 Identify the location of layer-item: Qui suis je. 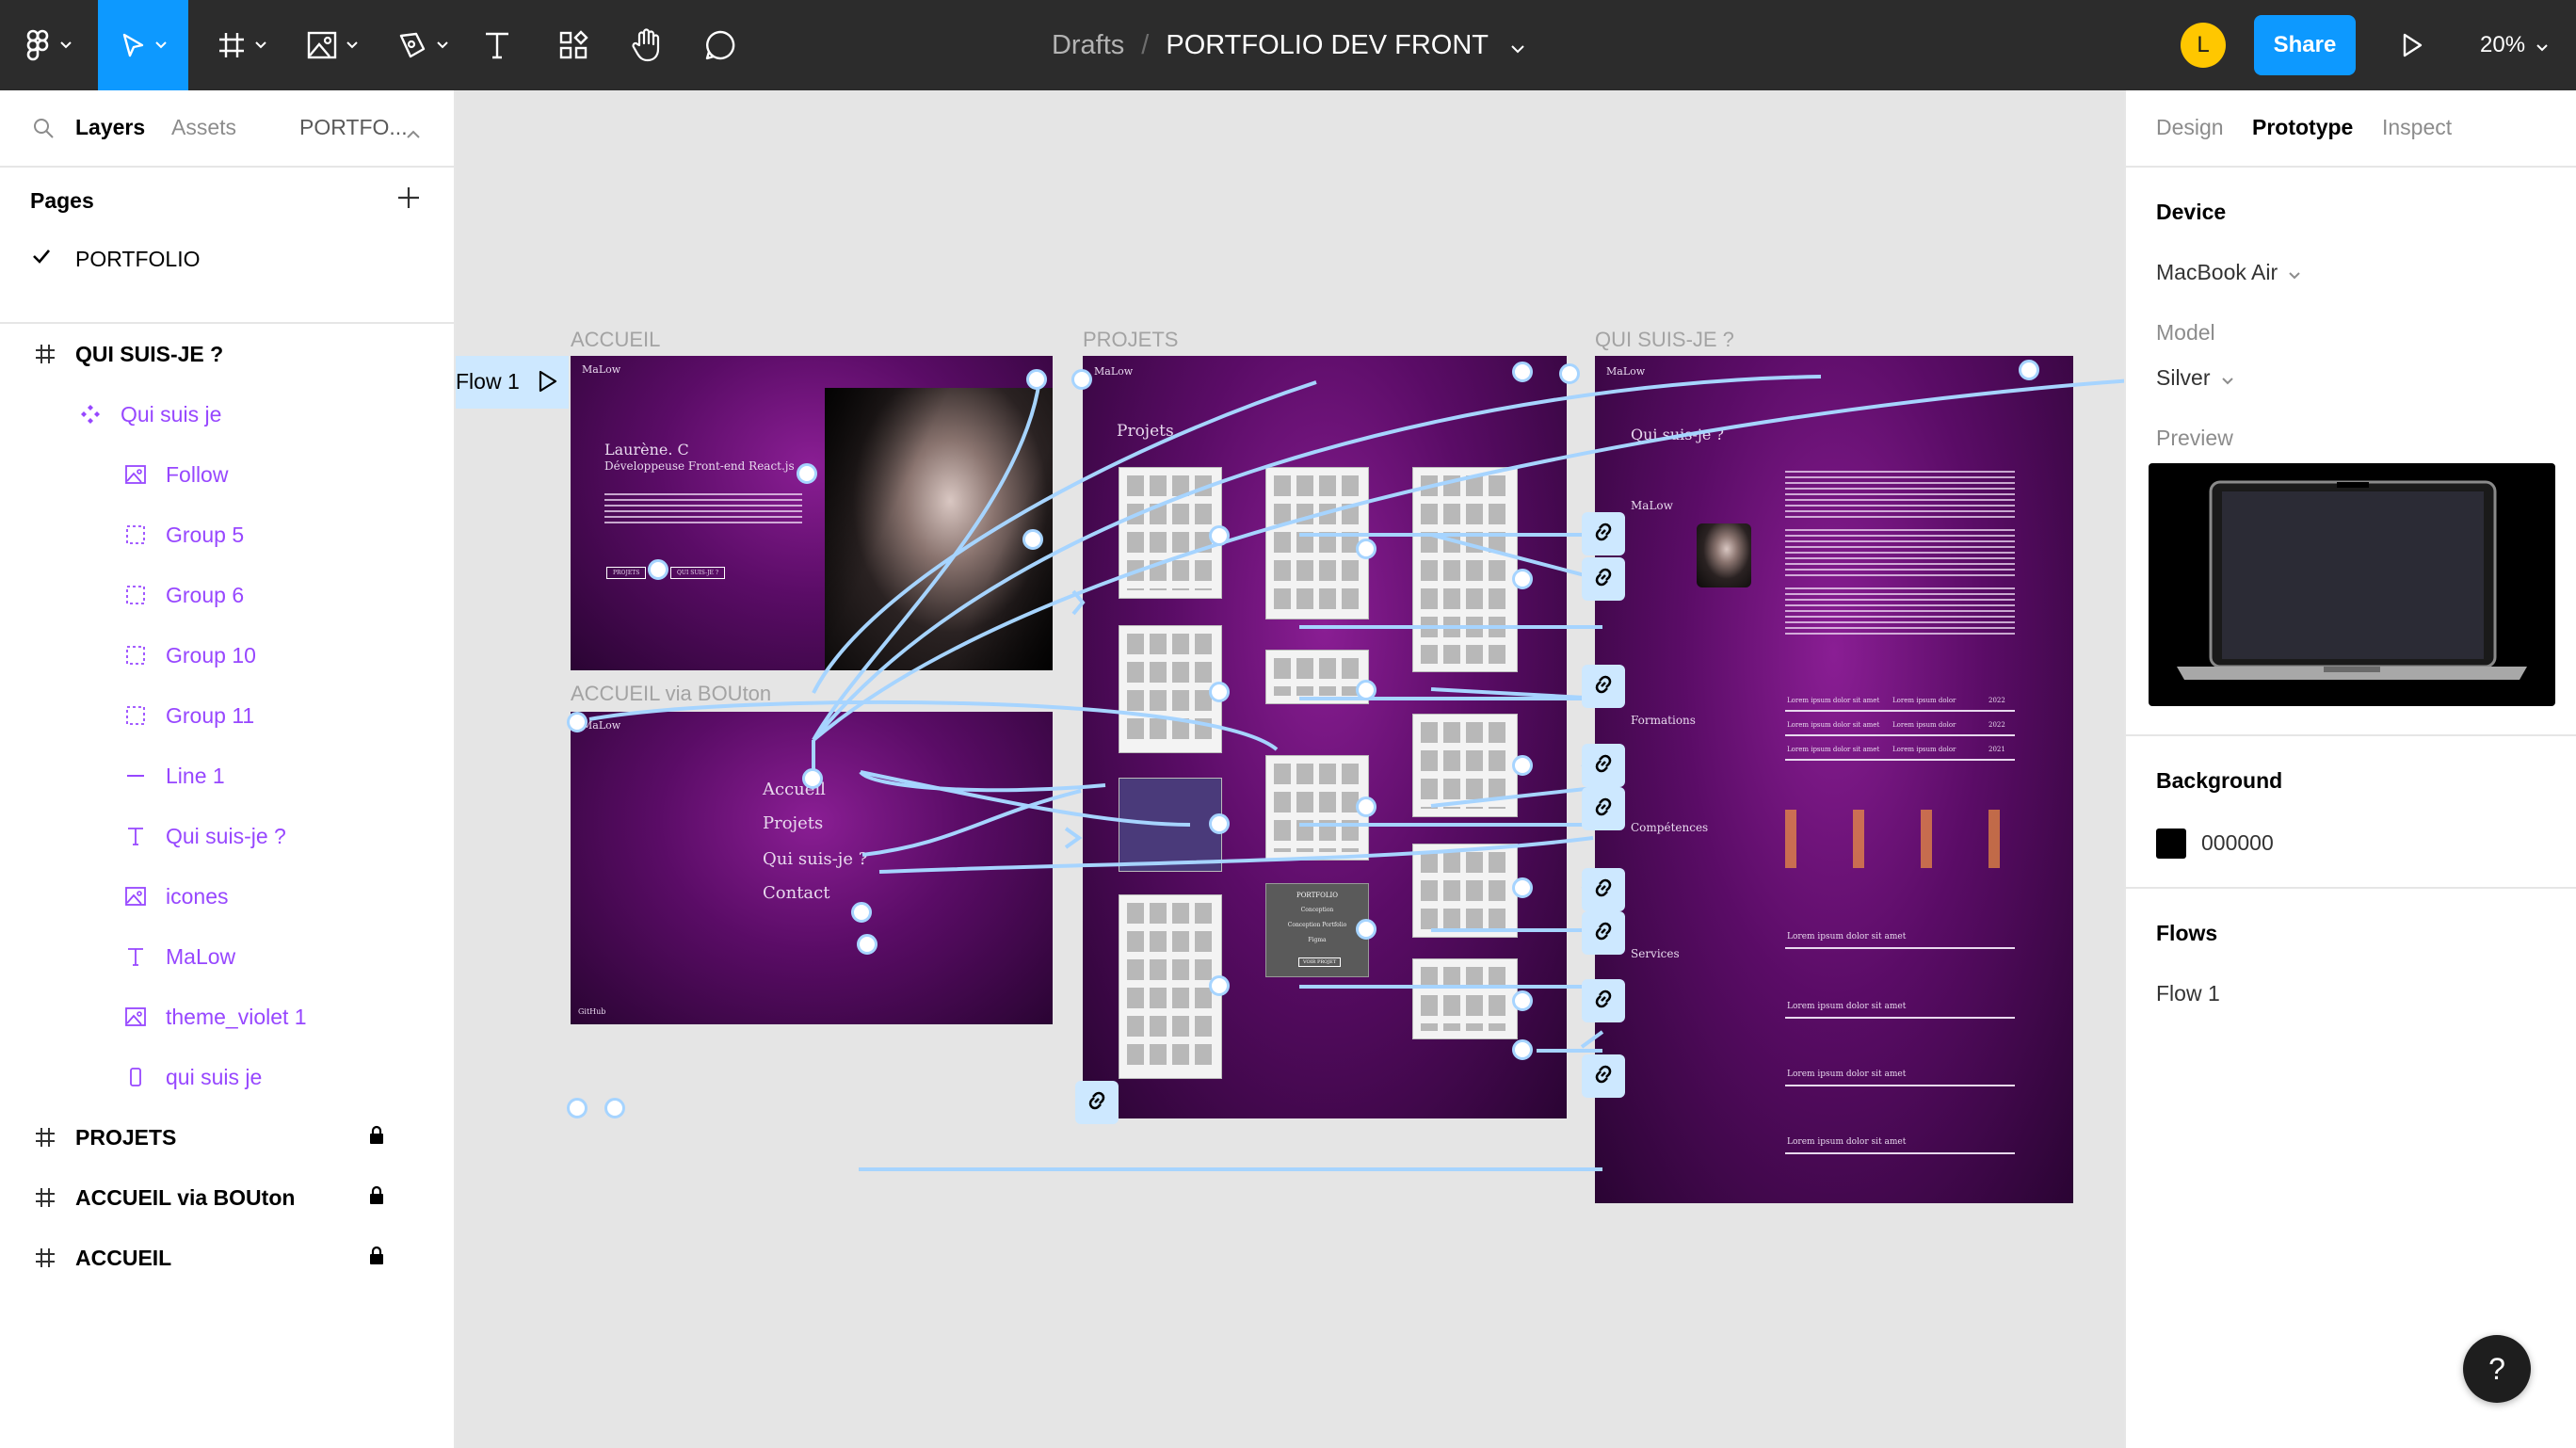
(227, 414).